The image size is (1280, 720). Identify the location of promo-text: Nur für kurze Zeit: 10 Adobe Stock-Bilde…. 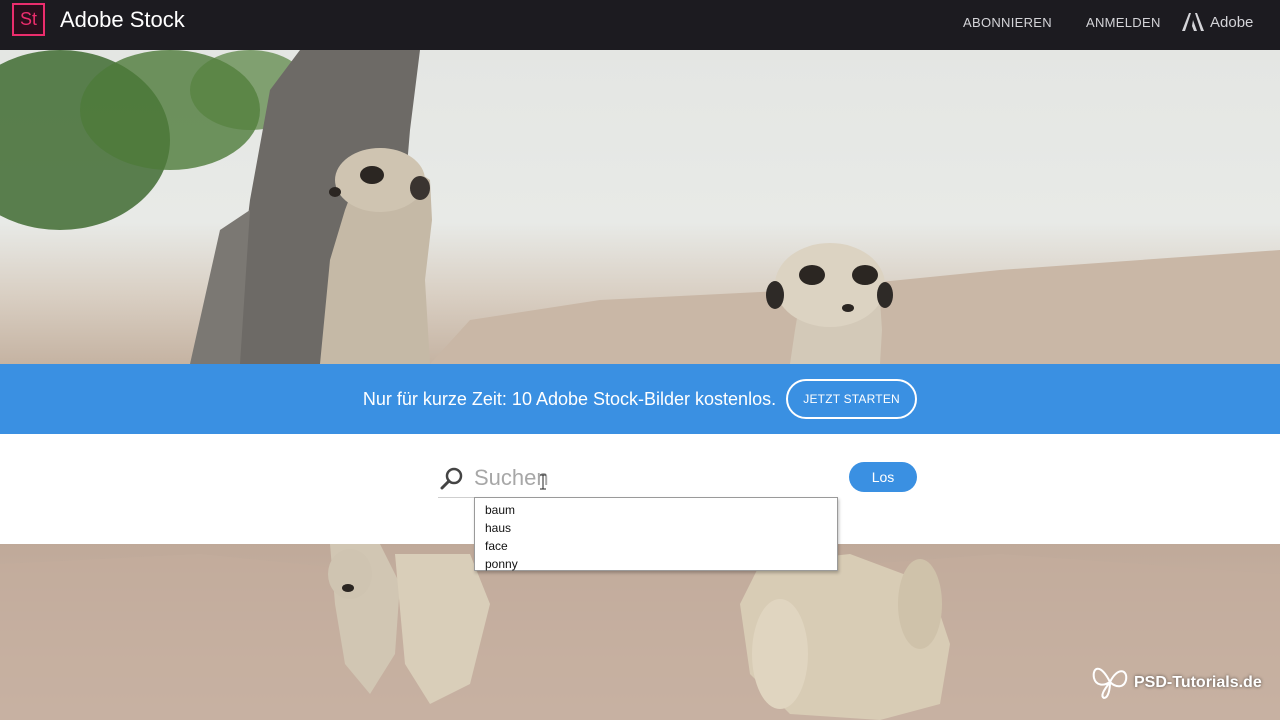
(569, 398).